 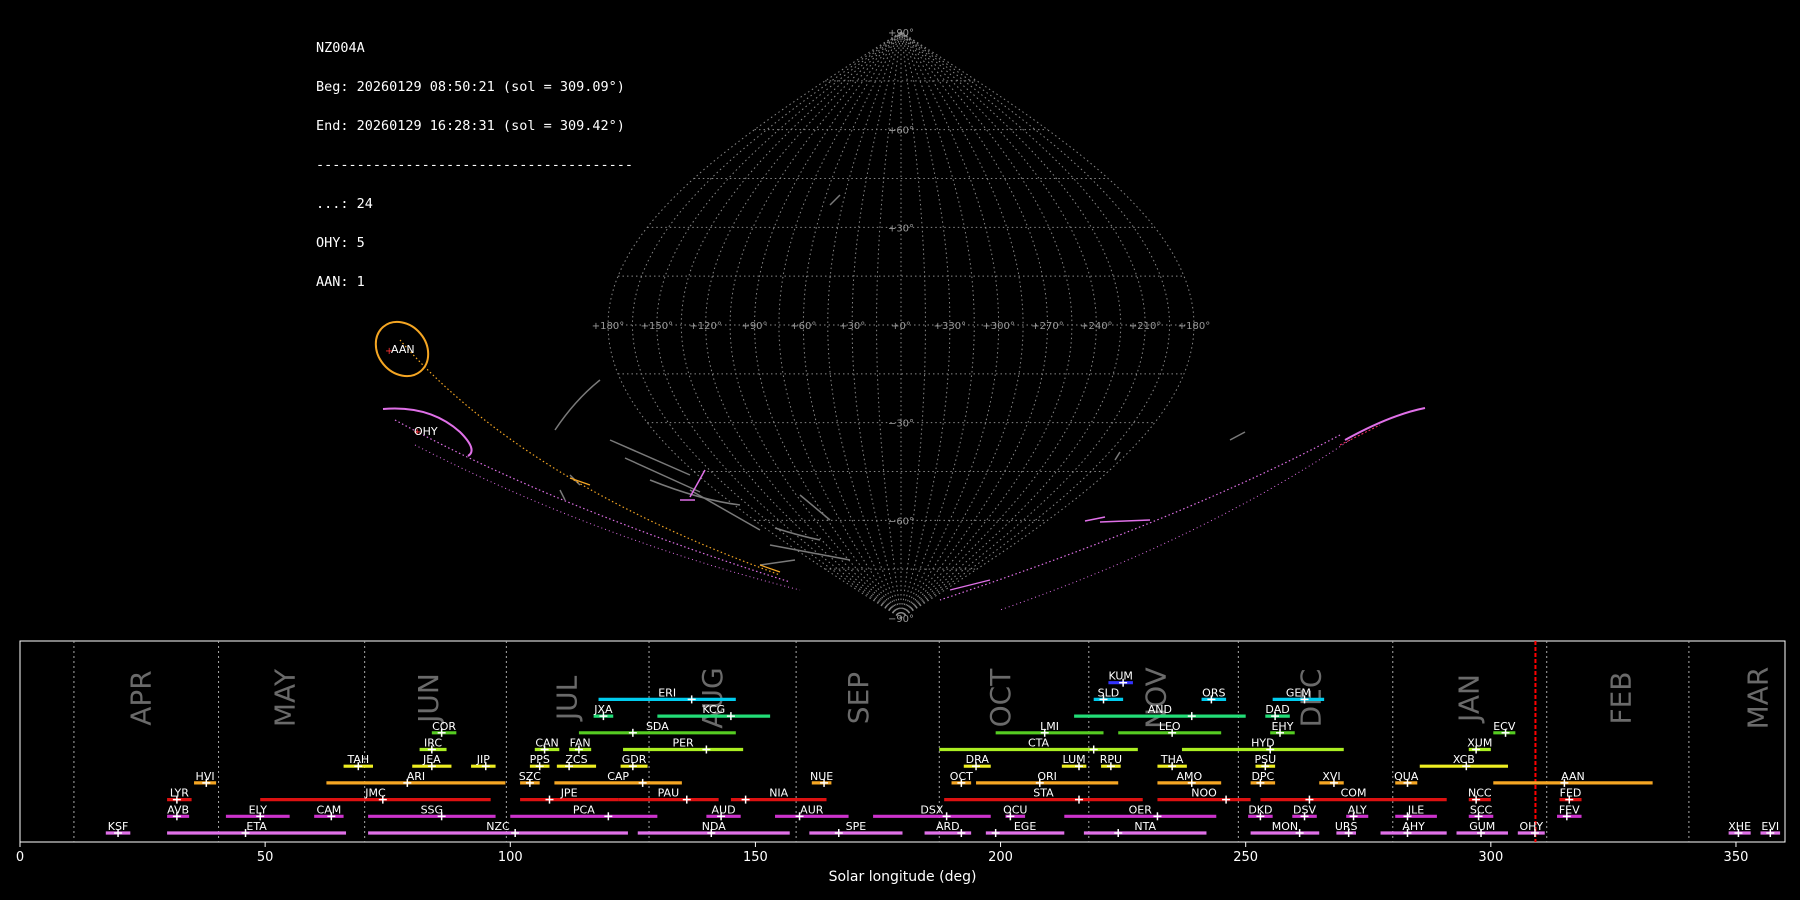 I want to click on month-label-oct: OCT, so click(x=1000, y=698).